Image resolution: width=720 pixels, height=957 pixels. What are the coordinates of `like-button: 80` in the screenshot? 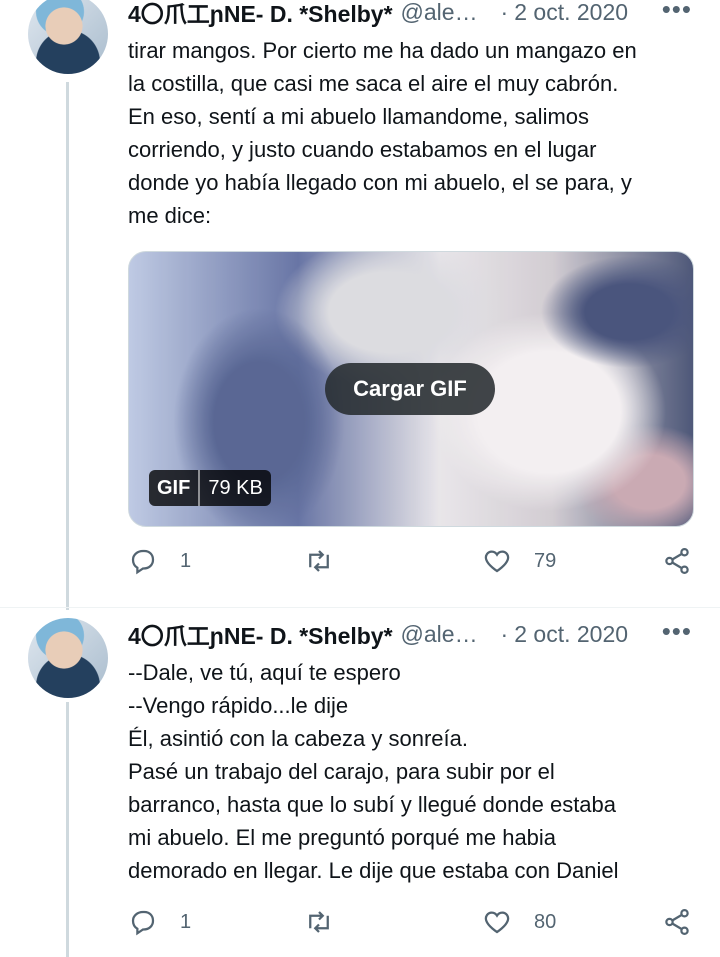 It's located at (519, 922).